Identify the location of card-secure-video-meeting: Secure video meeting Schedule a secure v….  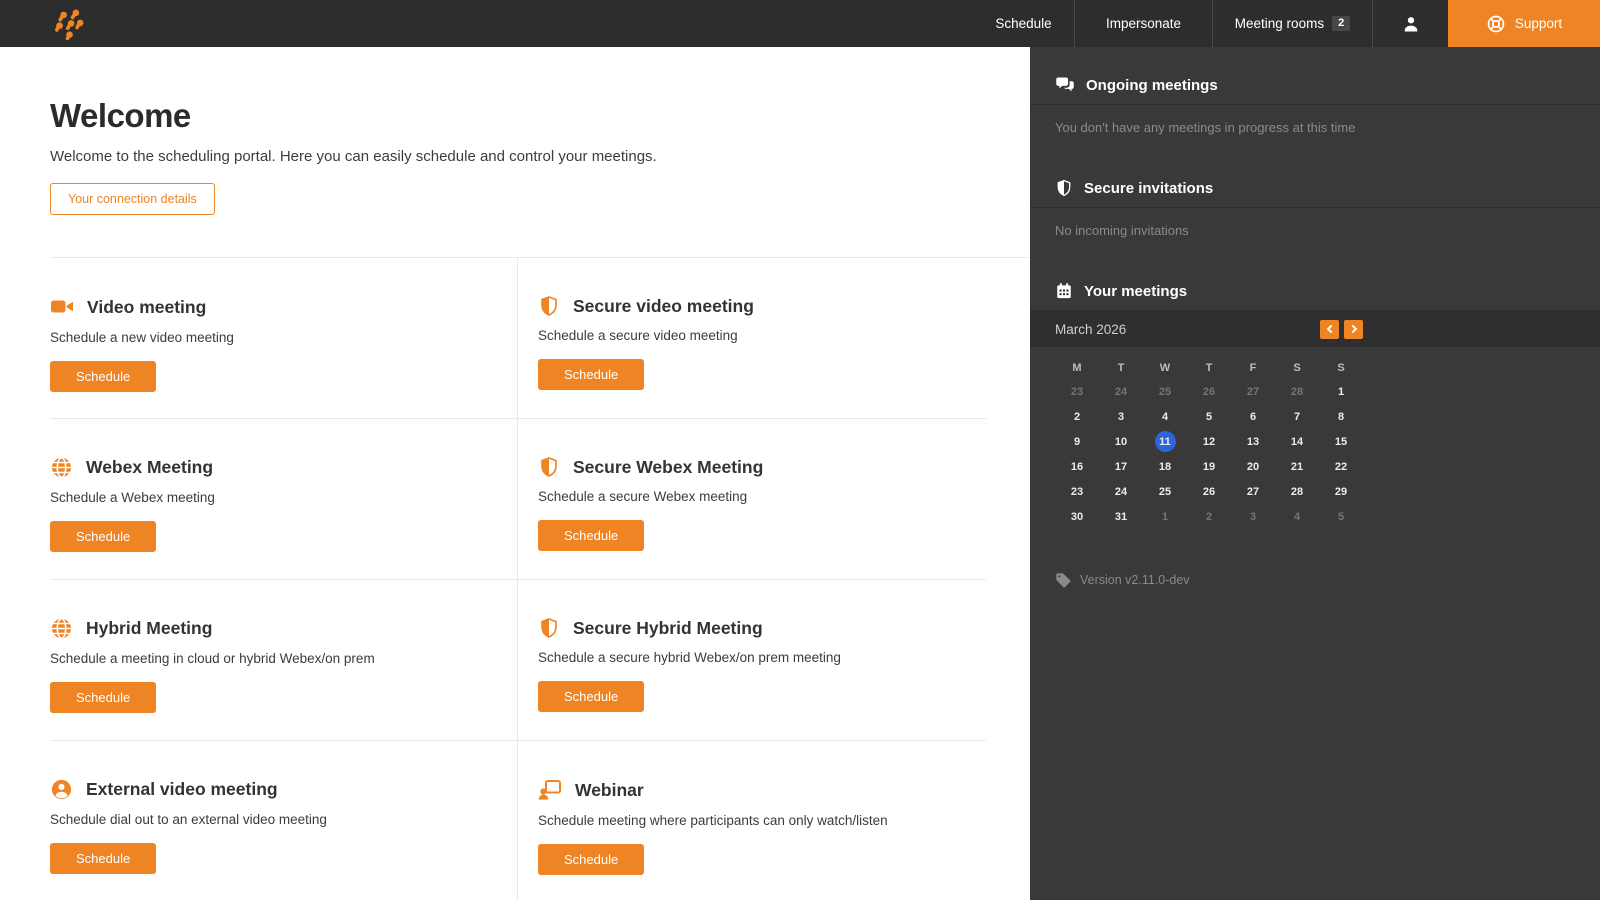
(752, 338).